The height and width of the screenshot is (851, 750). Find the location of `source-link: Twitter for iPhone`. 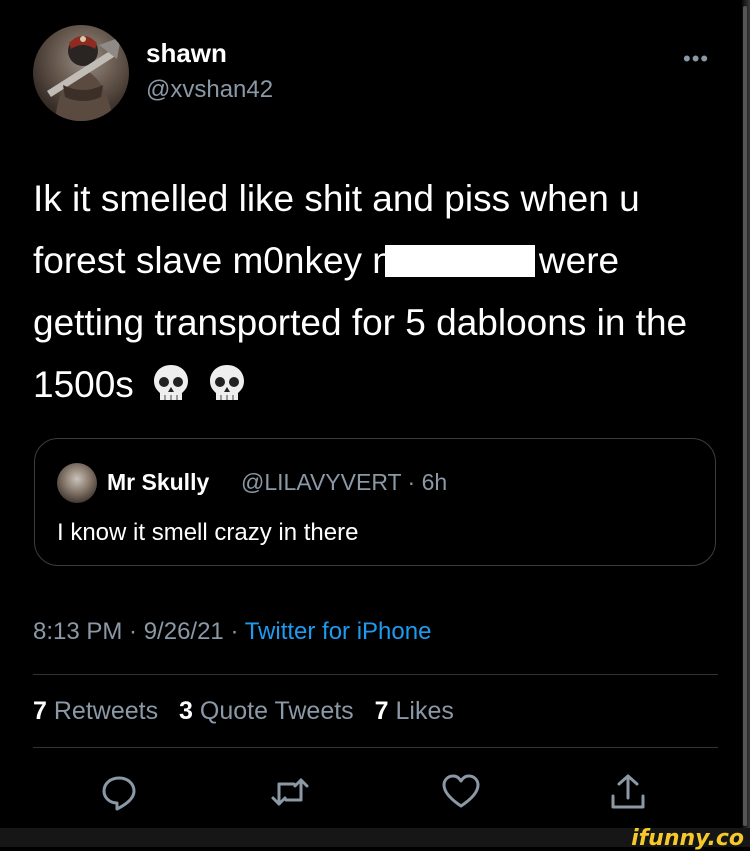

source-link: Twitter for iPhone is located at coordinates (338, 631).